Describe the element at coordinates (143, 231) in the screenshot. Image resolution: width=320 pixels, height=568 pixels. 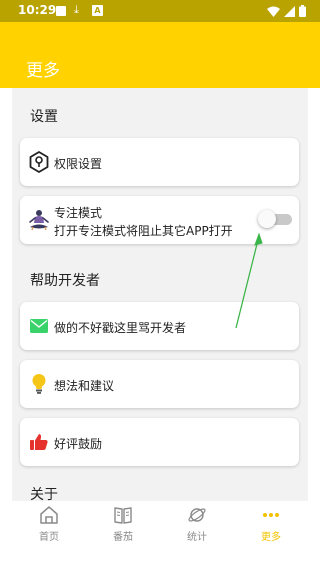
I see `focus-mode-description: 打开专注模式将阻止其它APP打开` at that location.